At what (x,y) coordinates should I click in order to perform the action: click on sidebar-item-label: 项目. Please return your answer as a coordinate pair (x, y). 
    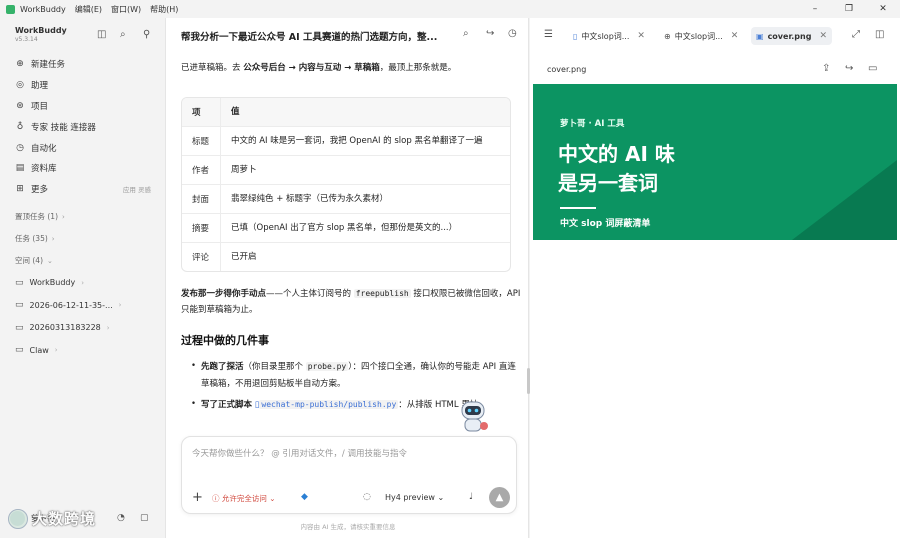
    Looking at the image, I should click on (40, 106).